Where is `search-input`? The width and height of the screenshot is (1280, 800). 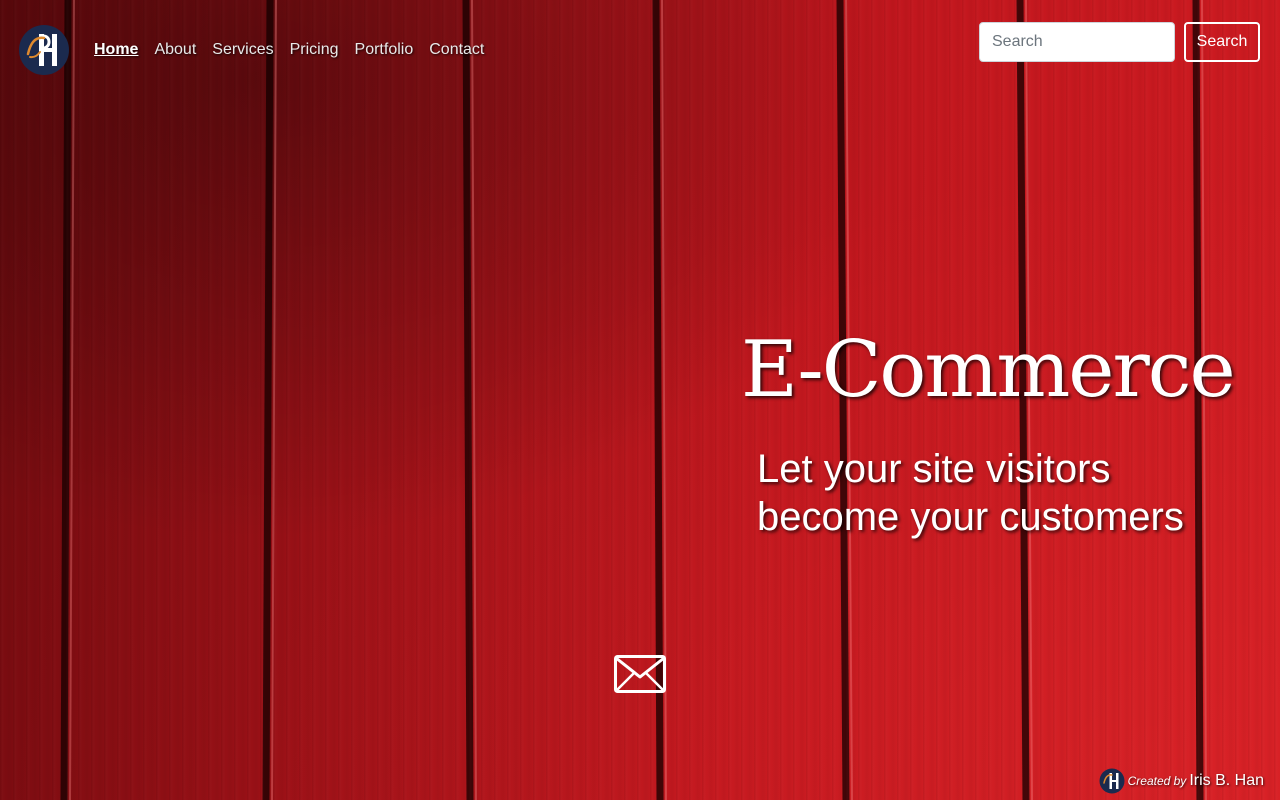
search-input is located at coordinates (1077, 42).